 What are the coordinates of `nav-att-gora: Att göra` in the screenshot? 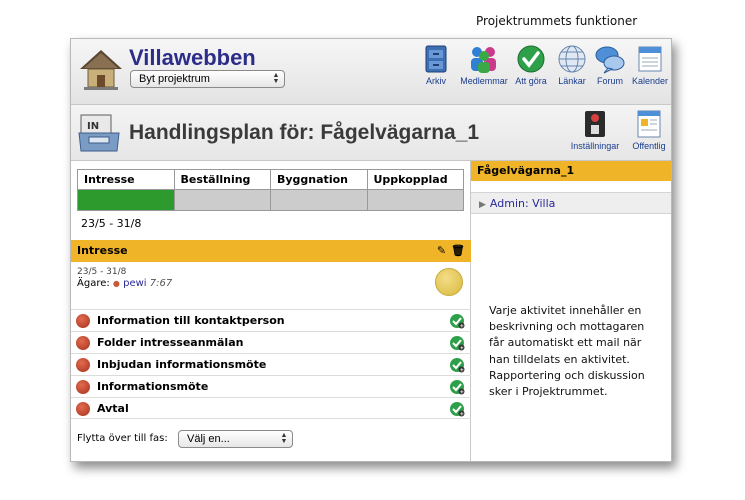 It's located at (531, 65).